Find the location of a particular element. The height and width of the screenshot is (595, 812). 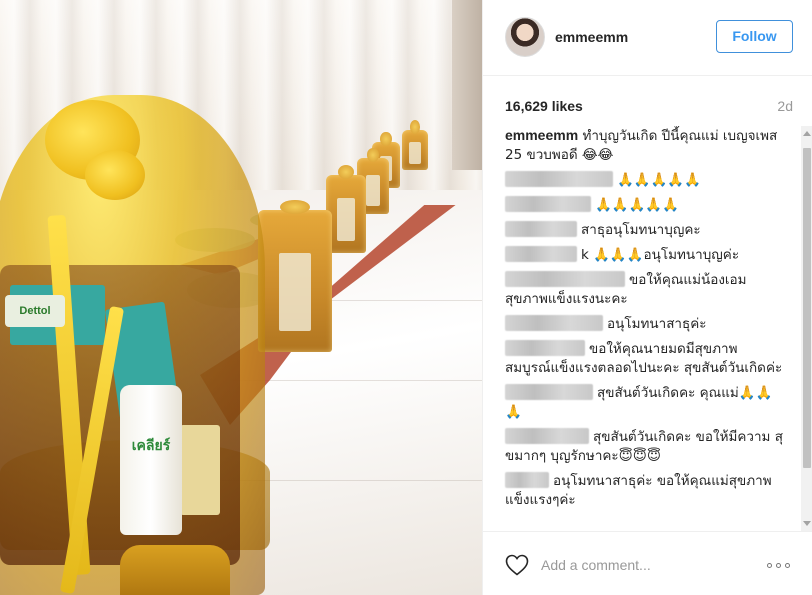

product-box is located at coordinates (200, 470).